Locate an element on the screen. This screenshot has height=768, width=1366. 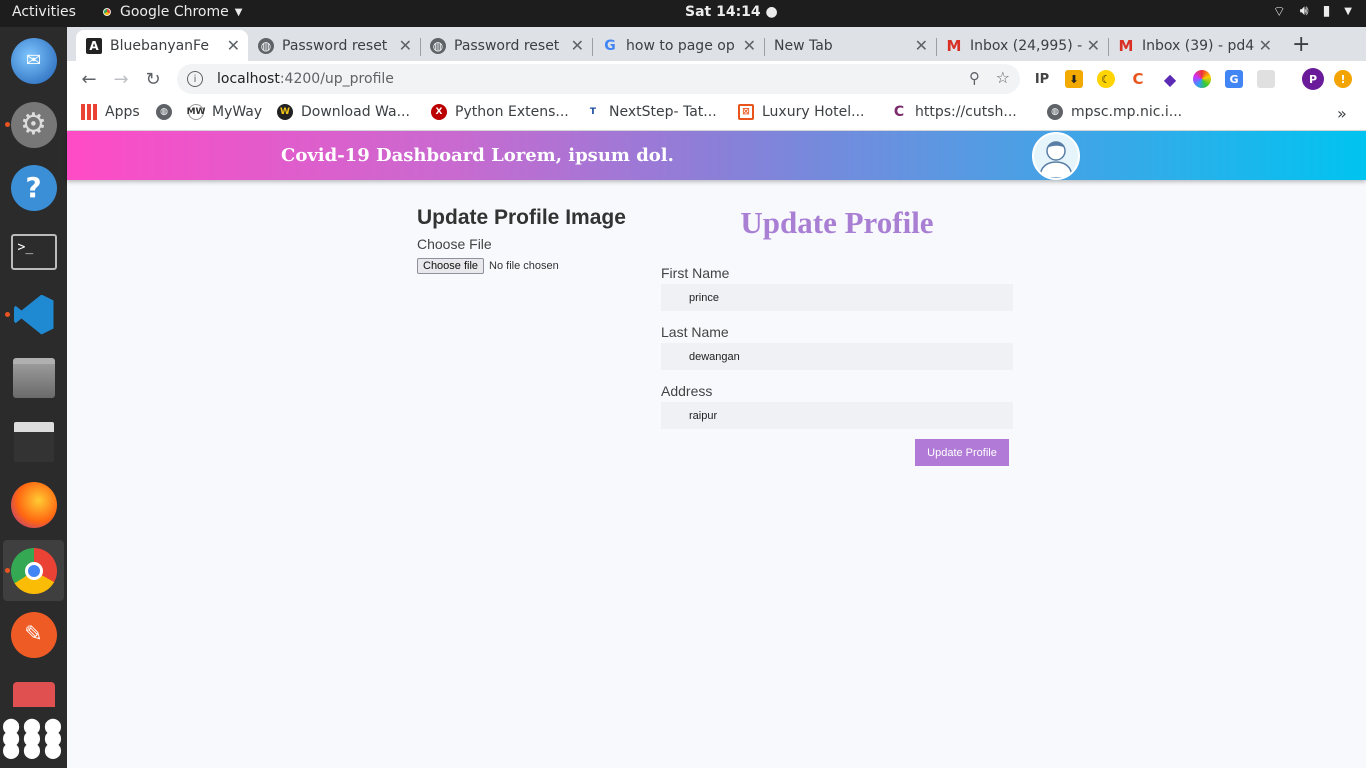
dock-app is located at coordinates (33, 687).